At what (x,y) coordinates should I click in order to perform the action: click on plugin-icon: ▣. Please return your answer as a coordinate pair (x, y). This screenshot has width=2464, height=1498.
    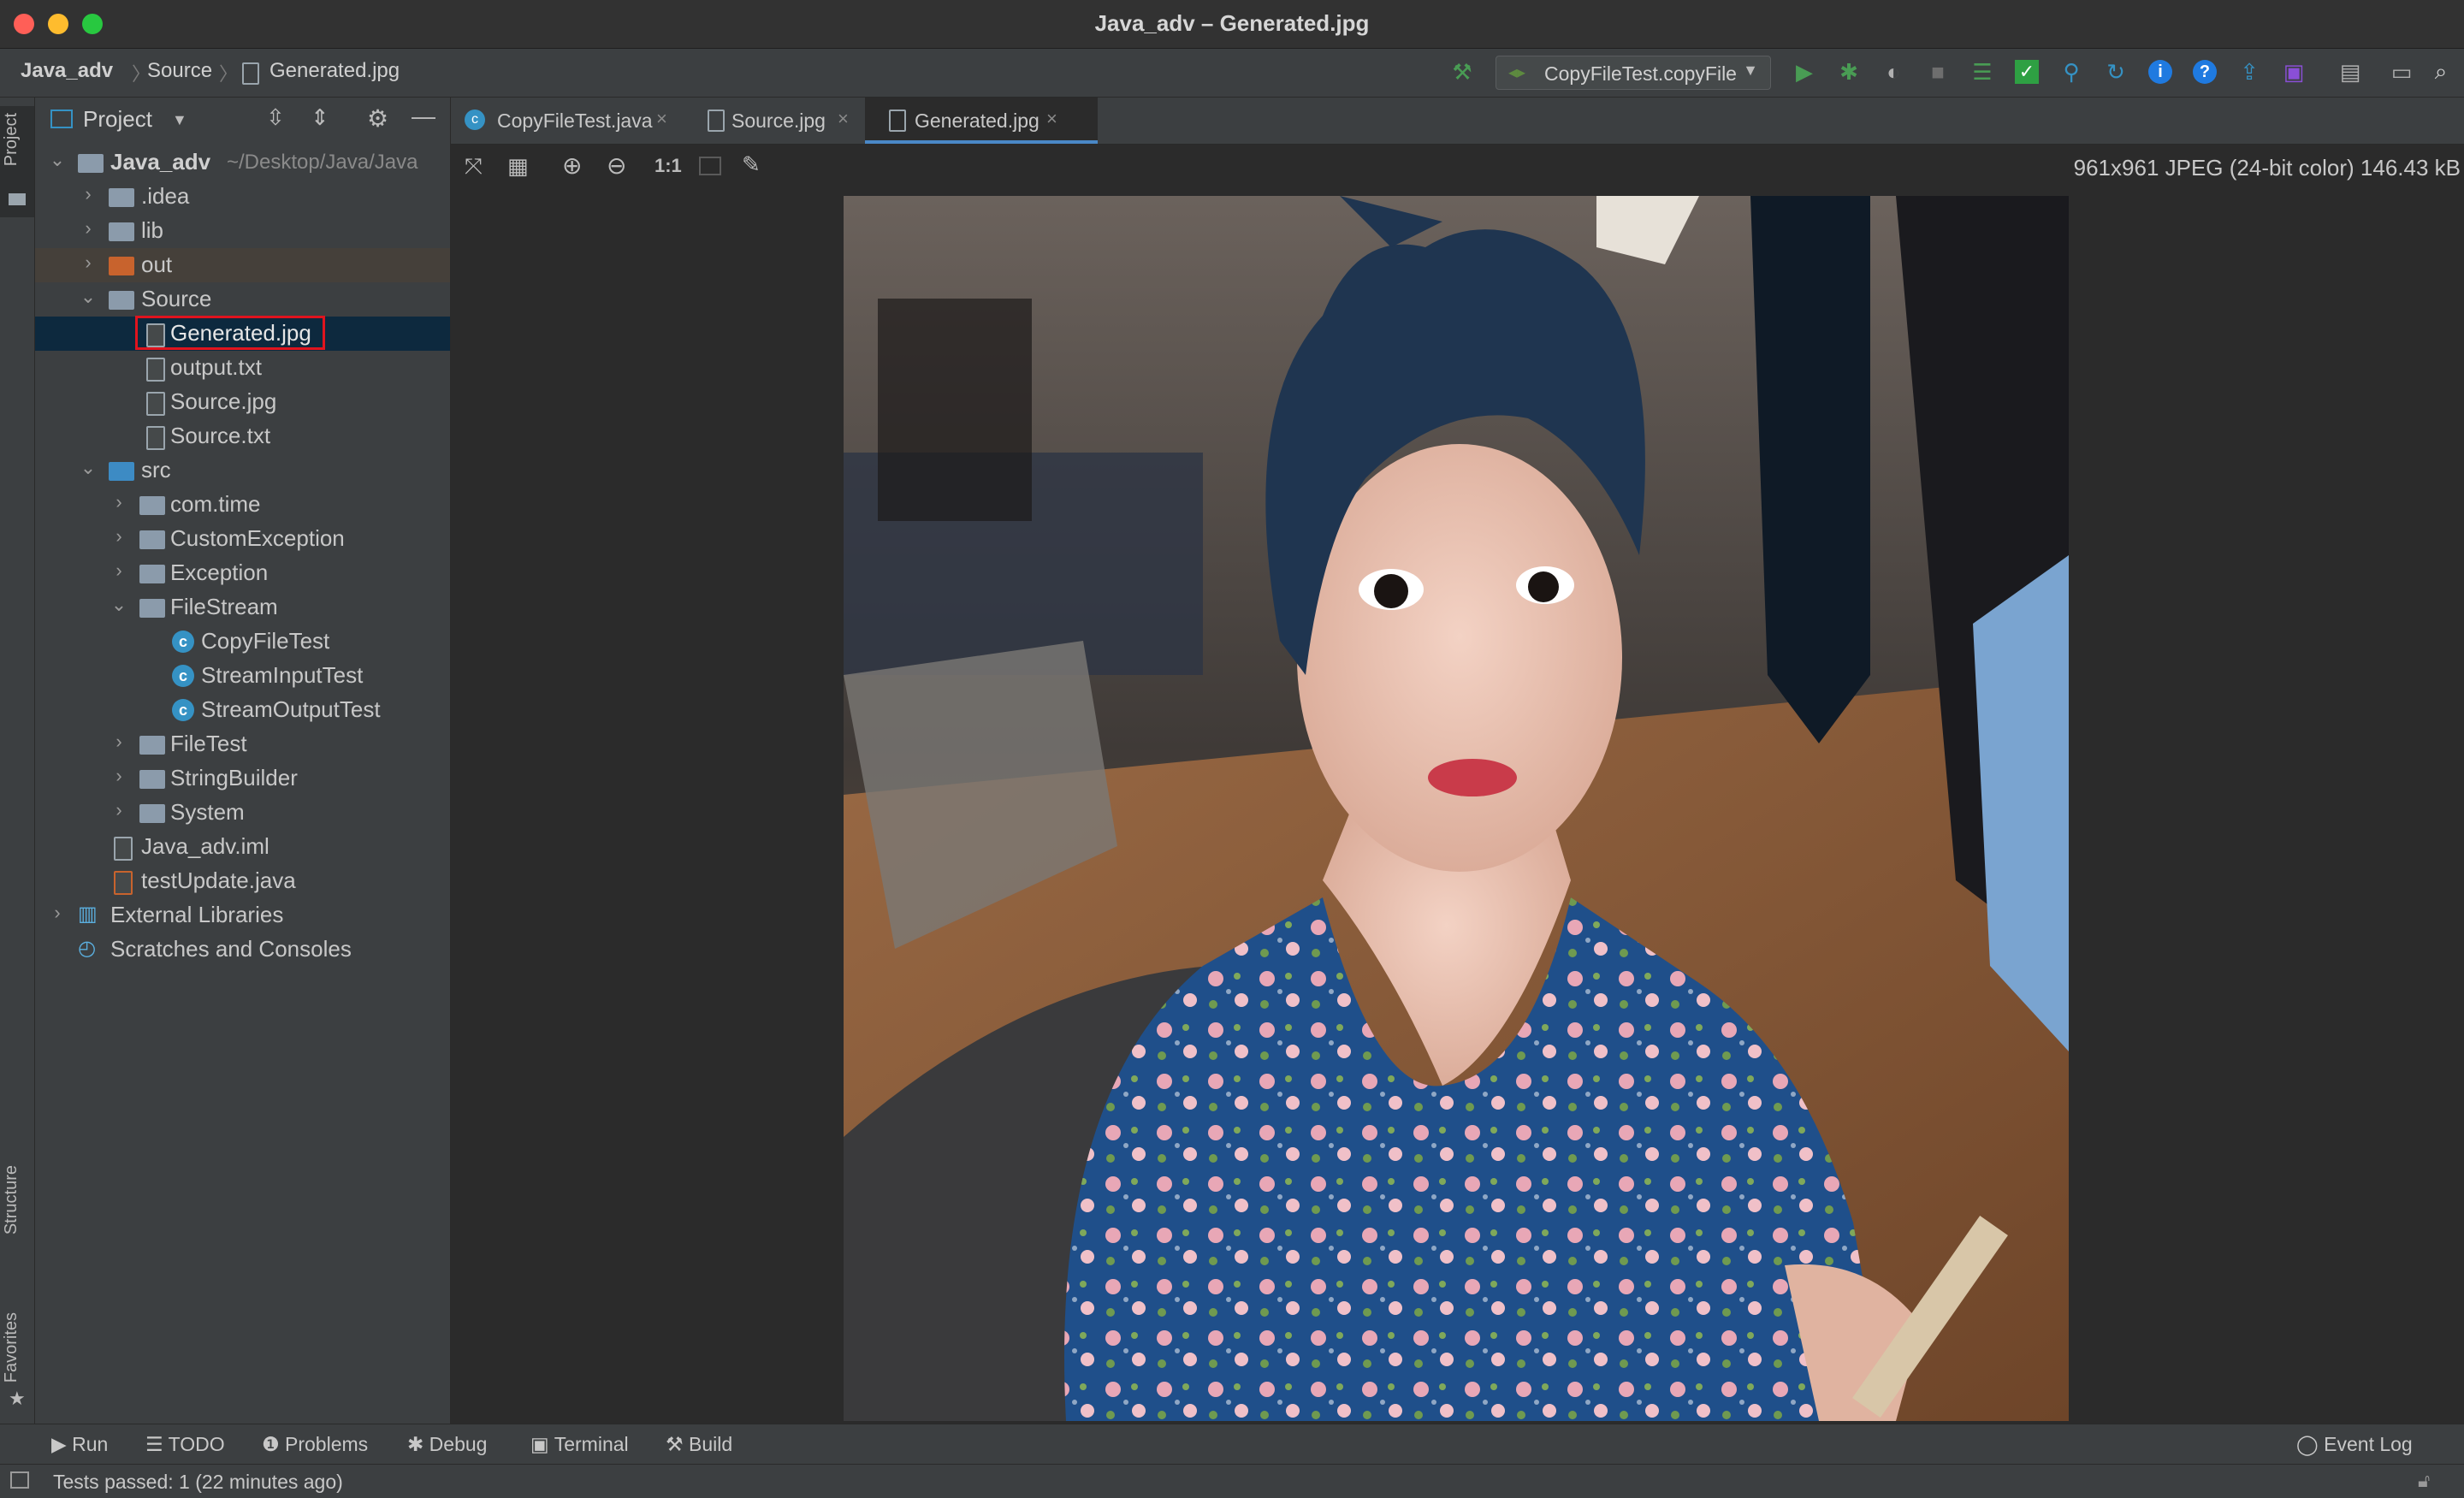
    Looking at the image, I should click on (2293, 71).